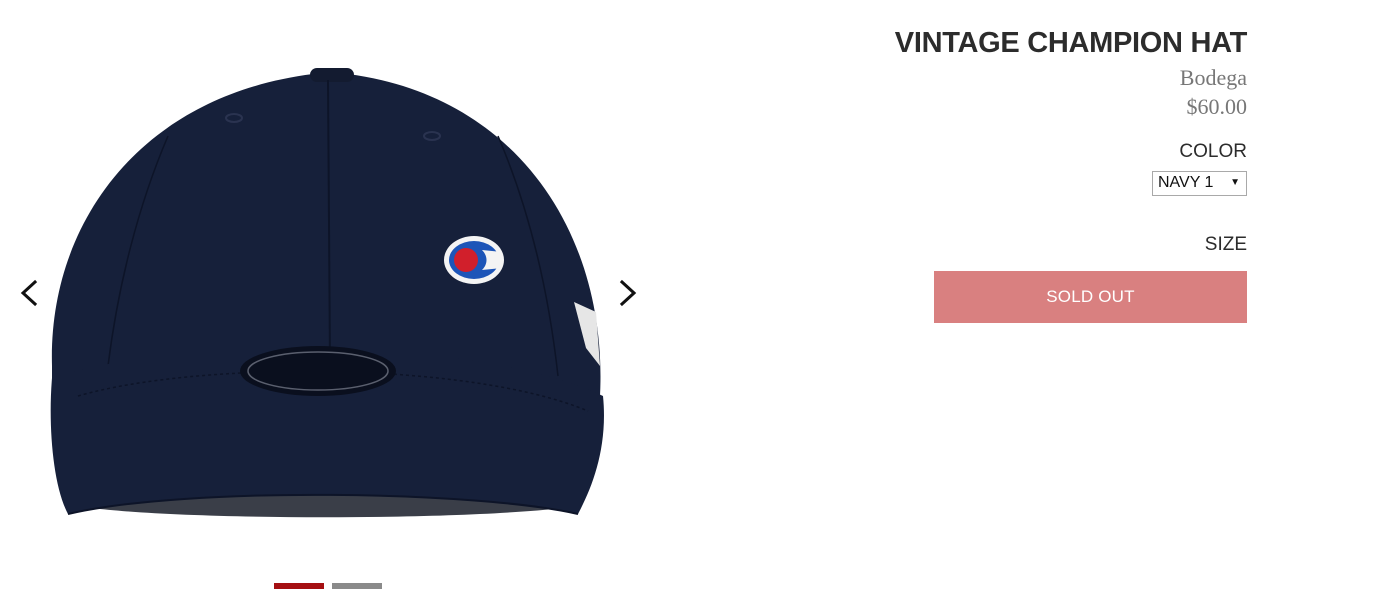  Describe the element at coordinates (1186, 182) in the screenshot. I see `color-select-value: NAVY 1` at that location.